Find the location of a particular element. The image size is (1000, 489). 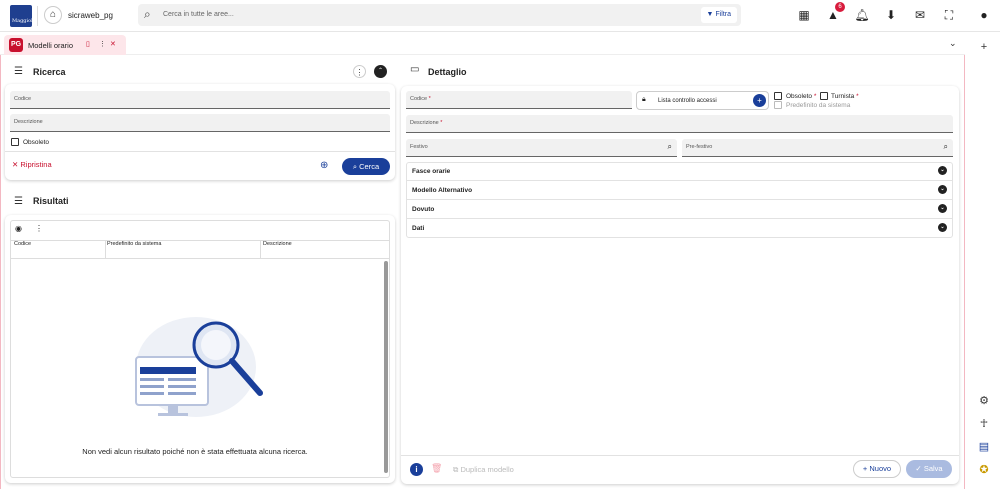

alert-badge: 6 is located at coordinates (840, 7).